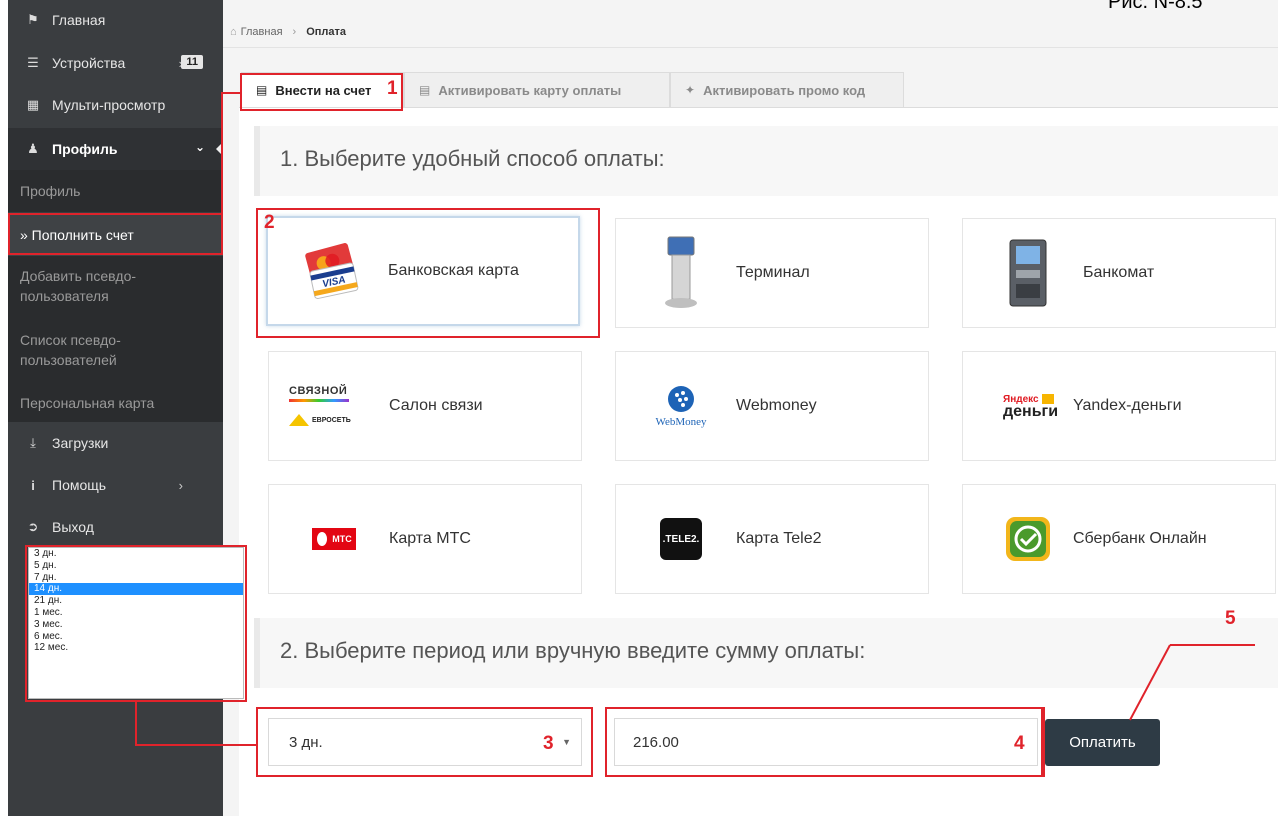 The image size is (1278, 817). Describe the element at coordinates (425, 90) in the screenshot. I see `credit-card-icon: ▤` at that location.